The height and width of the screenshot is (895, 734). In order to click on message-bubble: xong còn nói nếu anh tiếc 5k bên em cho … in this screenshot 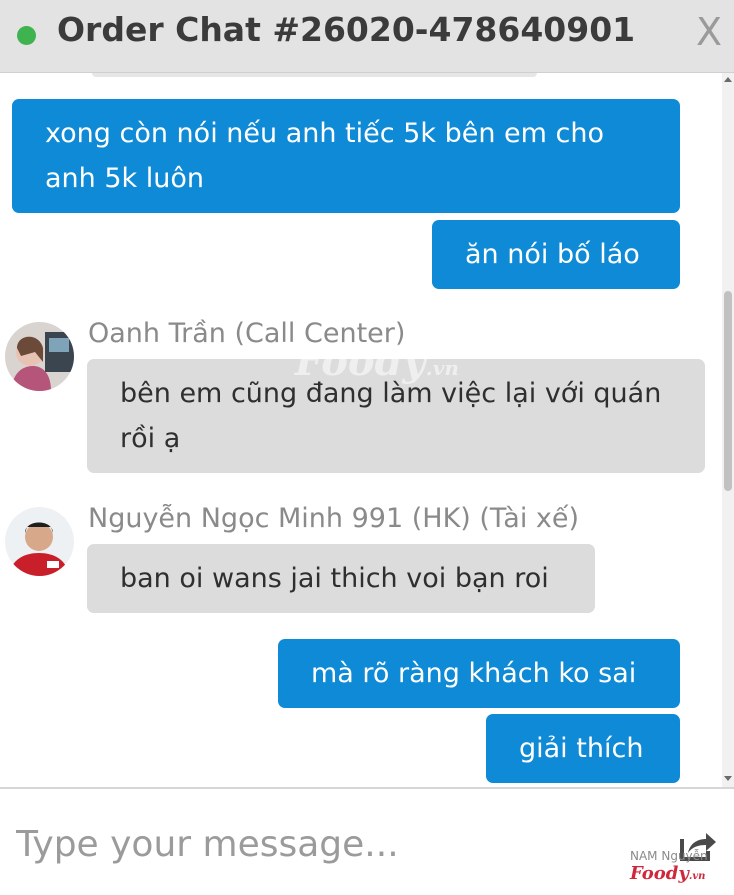, I will do `click(346, 156)`.